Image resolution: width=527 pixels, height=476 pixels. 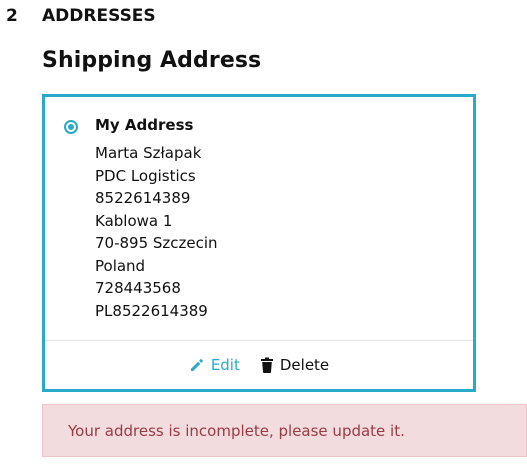 What do you see at coordinates (197, 365) in the screenshot?
I see `pencil-icon` at bounding box center [197, 365].